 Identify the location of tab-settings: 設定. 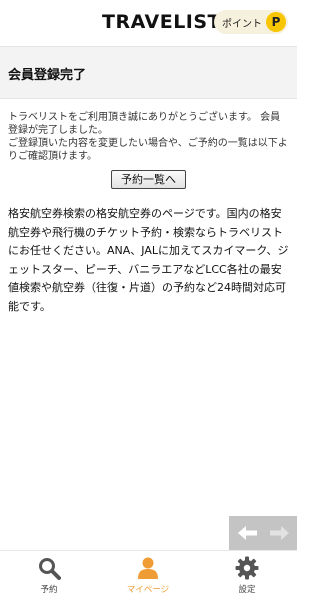
(247, 577).